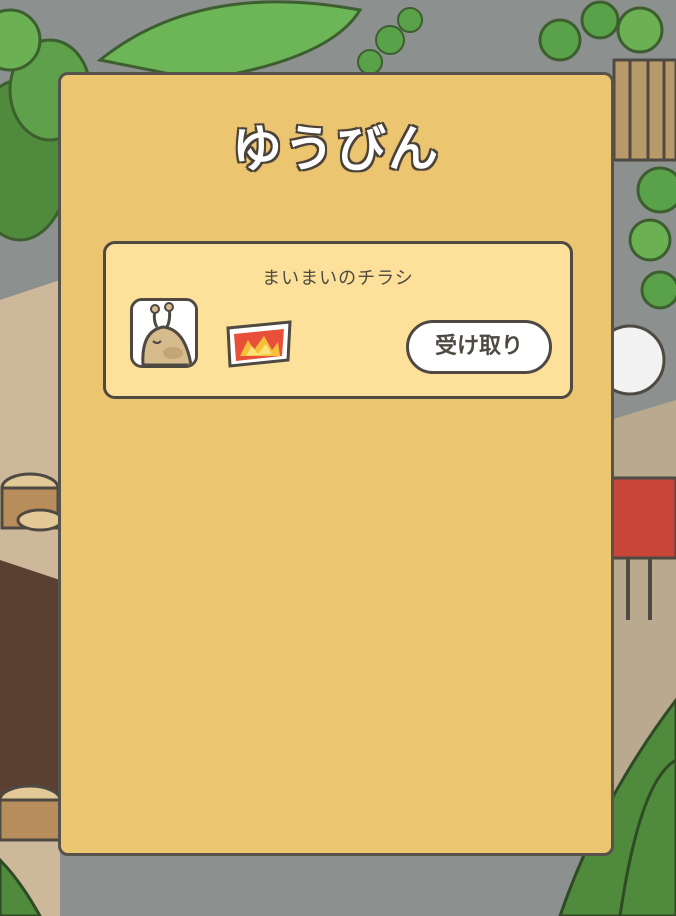  Describe the element at coordinates (259, 344) in the screenshot. I see `flyer-icon` at that location.